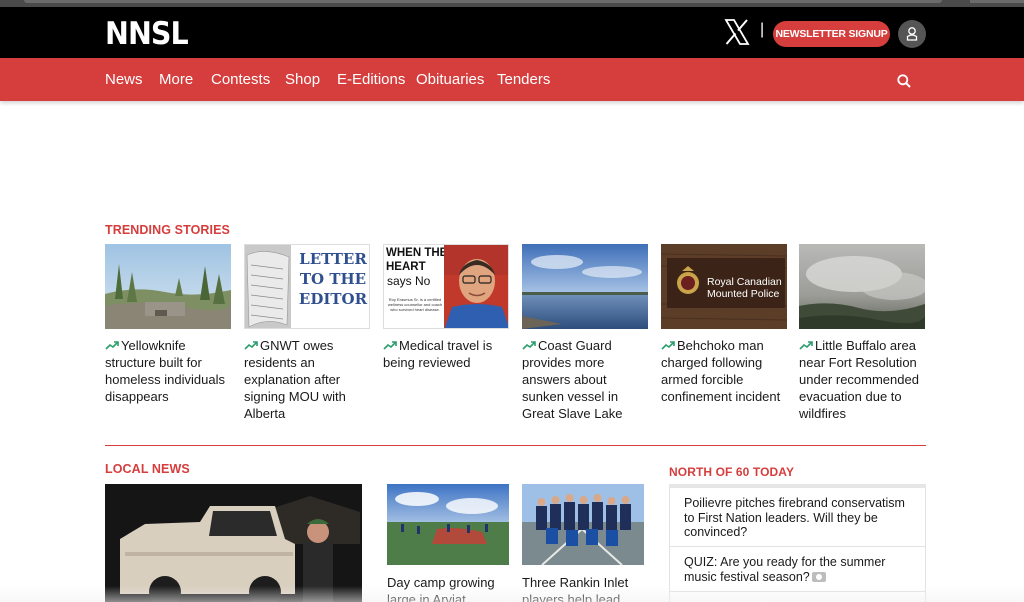  What do you see at coordinates (585, 286) in the screenshot?
I see `lake-shore-photo` at bounding box center [585, 286].